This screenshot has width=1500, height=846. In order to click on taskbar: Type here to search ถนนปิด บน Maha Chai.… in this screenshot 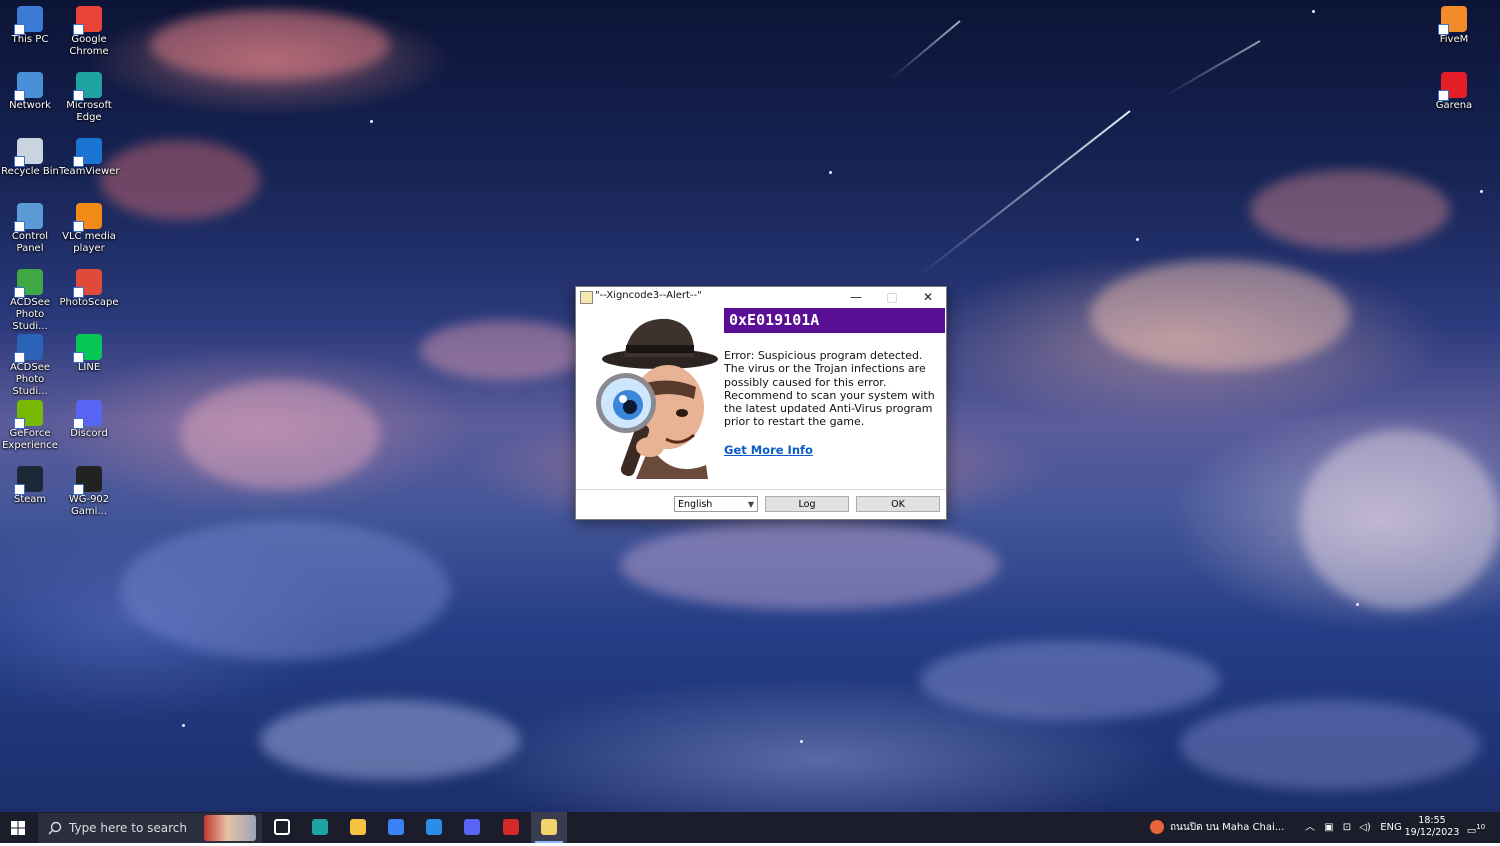, I will do `click(750, 827)`.